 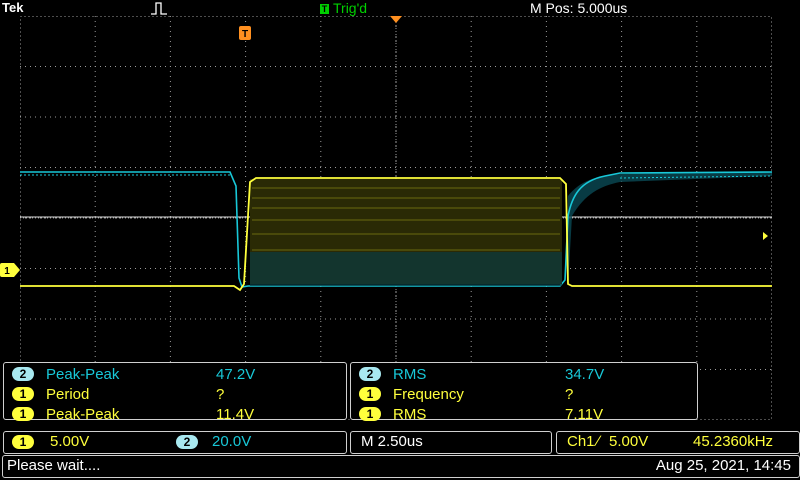 I want to click on trigger-level: 5.00V, so click(x=629, y=441).